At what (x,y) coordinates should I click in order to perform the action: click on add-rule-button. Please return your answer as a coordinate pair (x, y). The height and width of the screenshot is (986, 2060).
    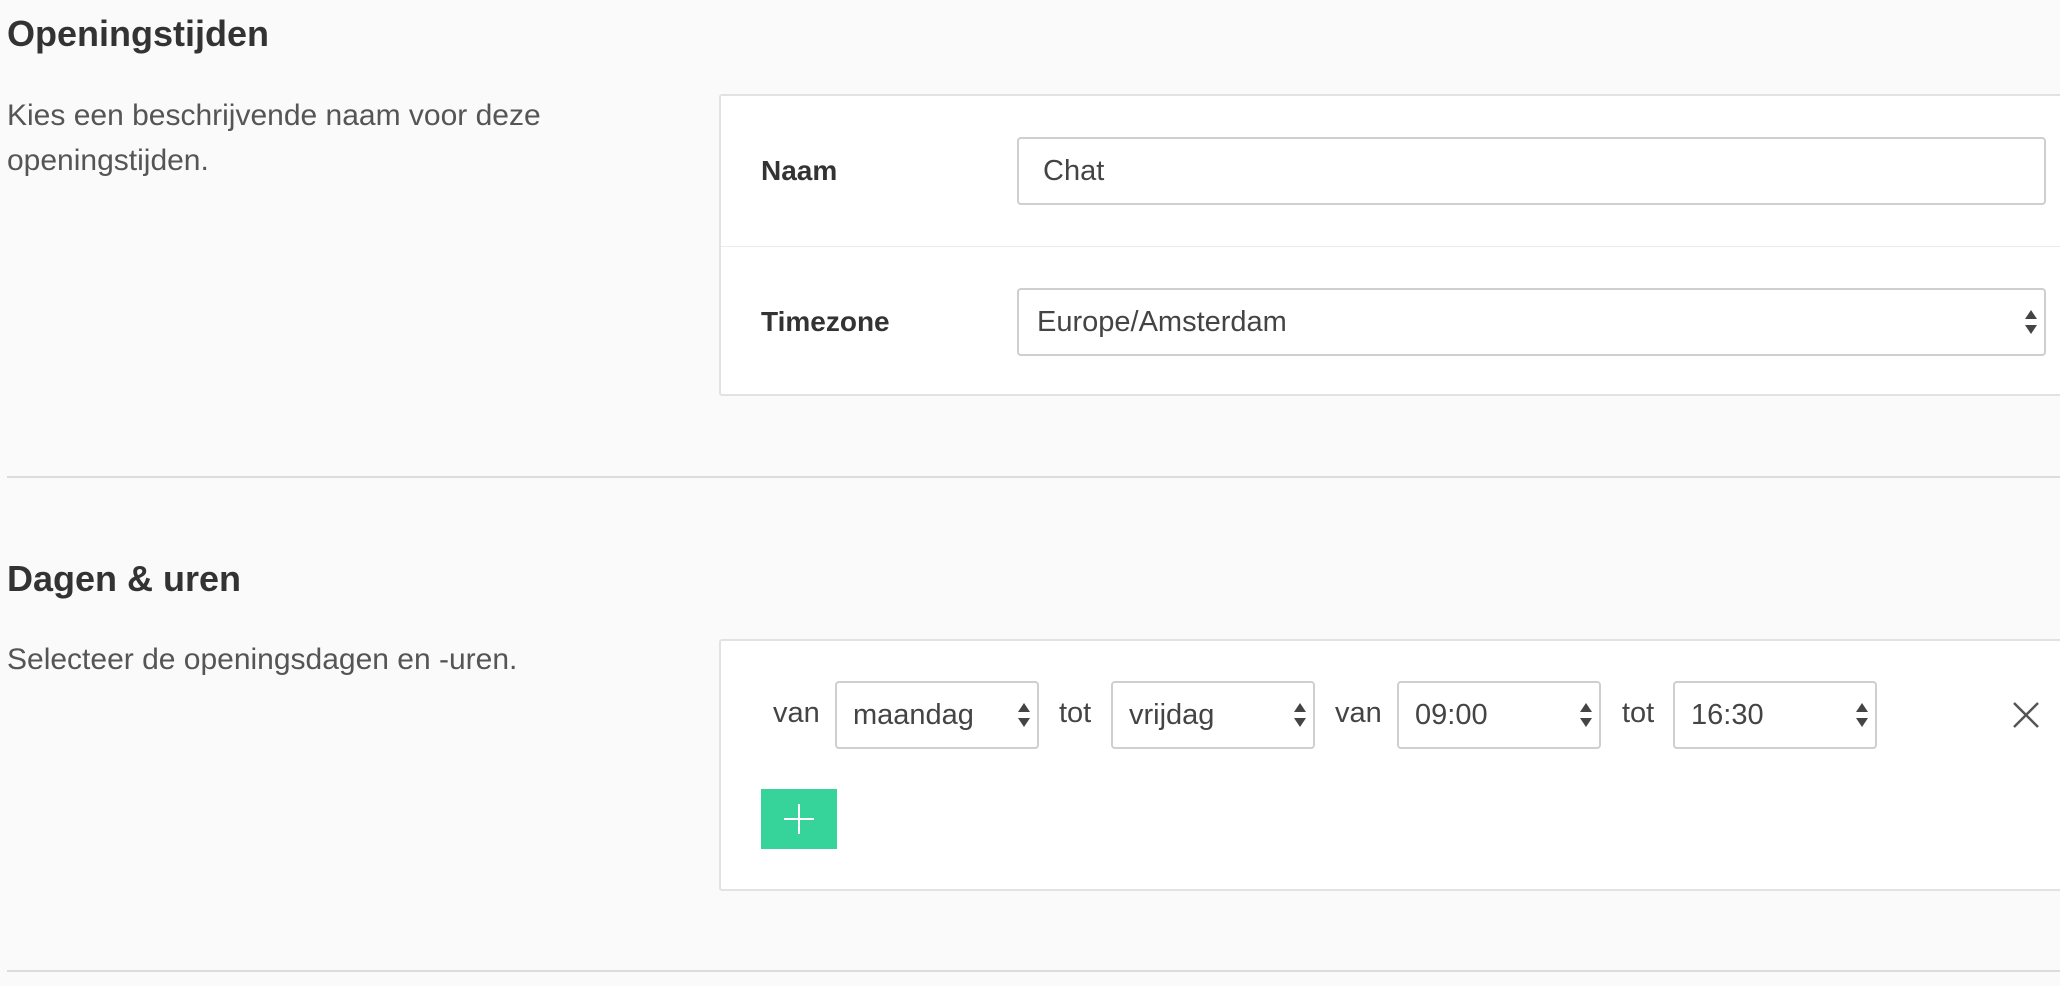
    Looking at the image, I should click on (799, 819).